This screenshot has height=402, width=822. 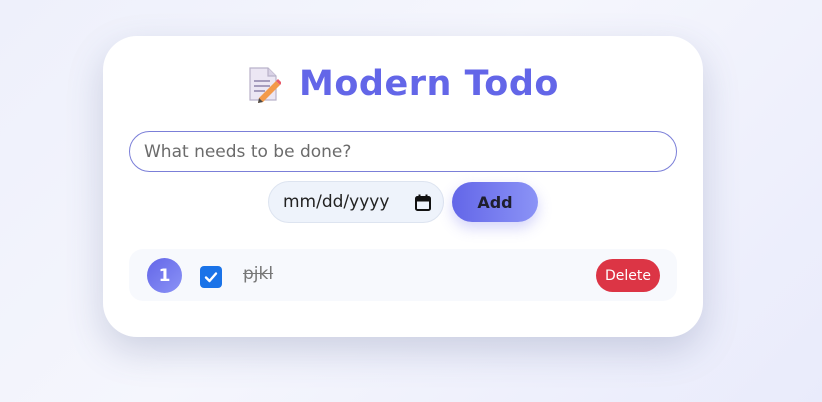 I want to click on page-title: Modern Todo, so click(x=429, y=84).